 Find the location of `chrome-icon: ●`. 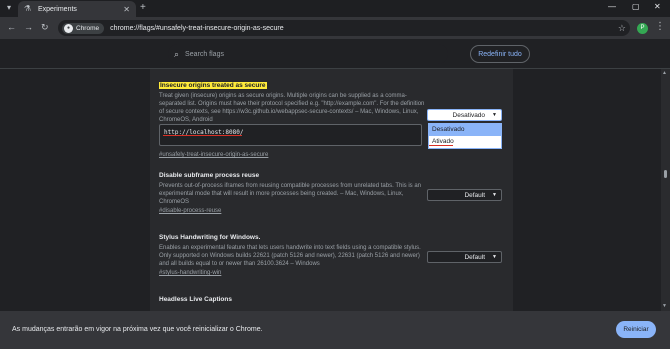

chrome-icon: ● is located at coordinates (68, 28).